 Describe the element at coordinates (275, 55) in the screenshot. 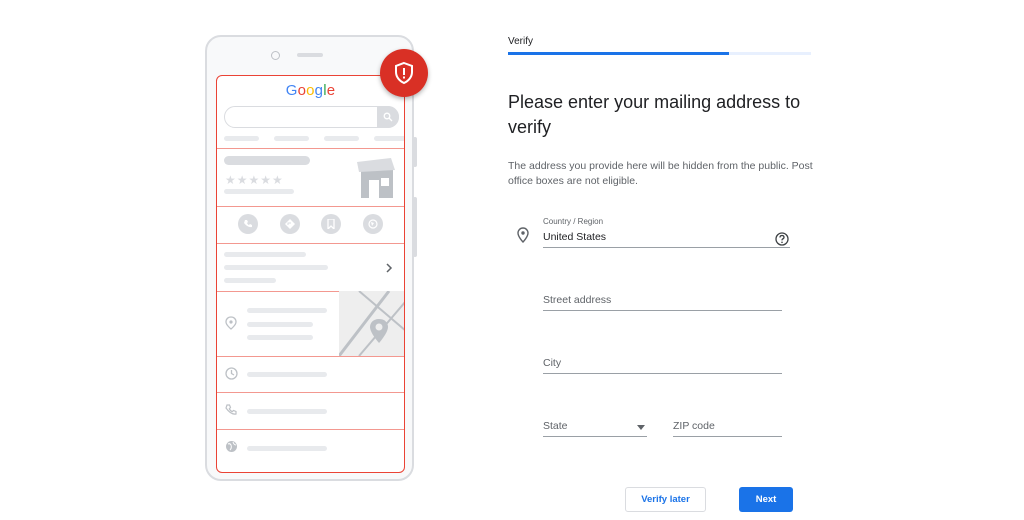

I see `camera-dot` at that location.